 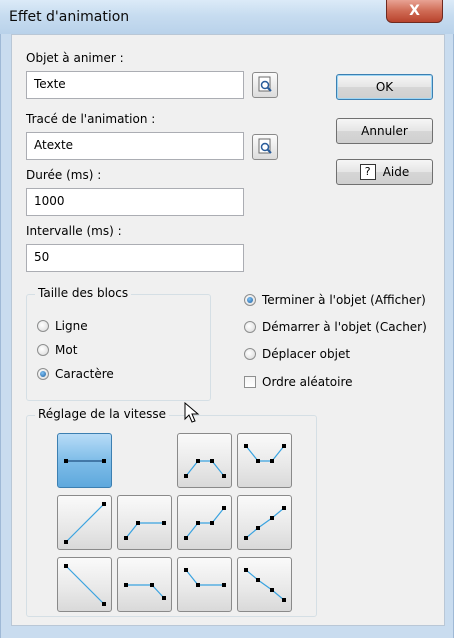 I want to click on speed-step-down-2-button, so click(x=204, y=584).